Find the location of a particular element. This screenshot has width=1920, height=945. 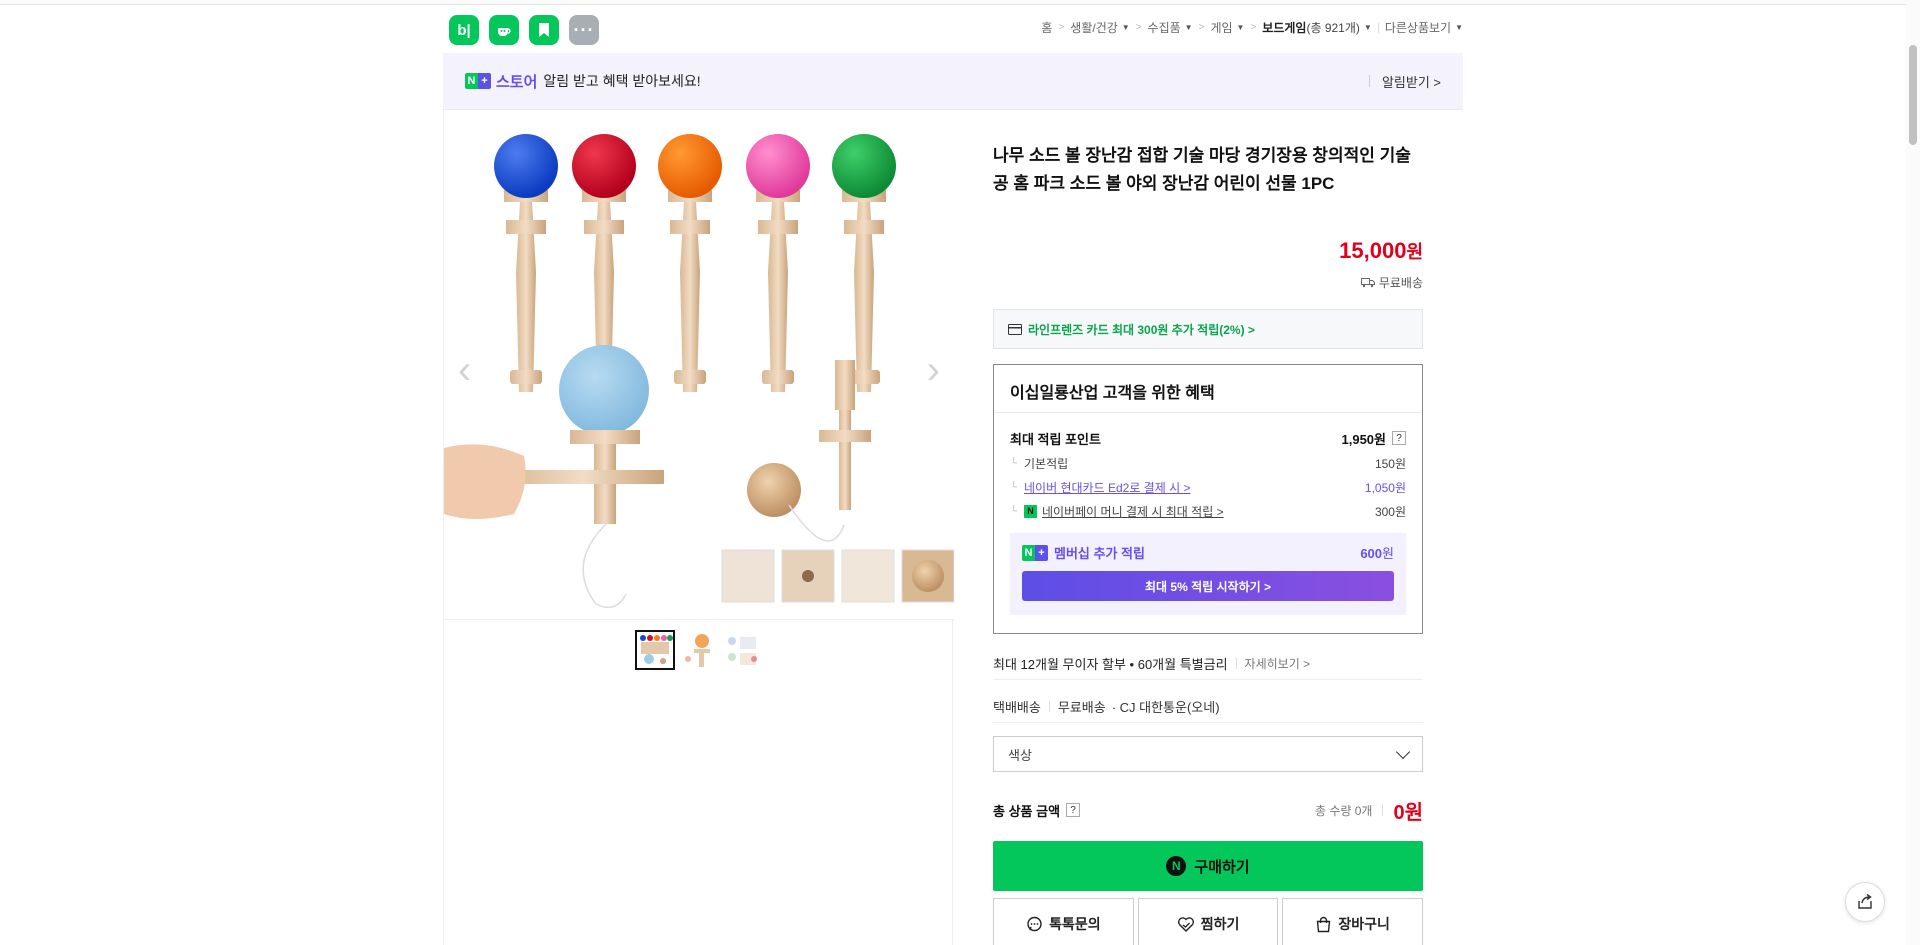

subscribe-alert-button: 알림받기 > is located at coordinates (1404, 81).